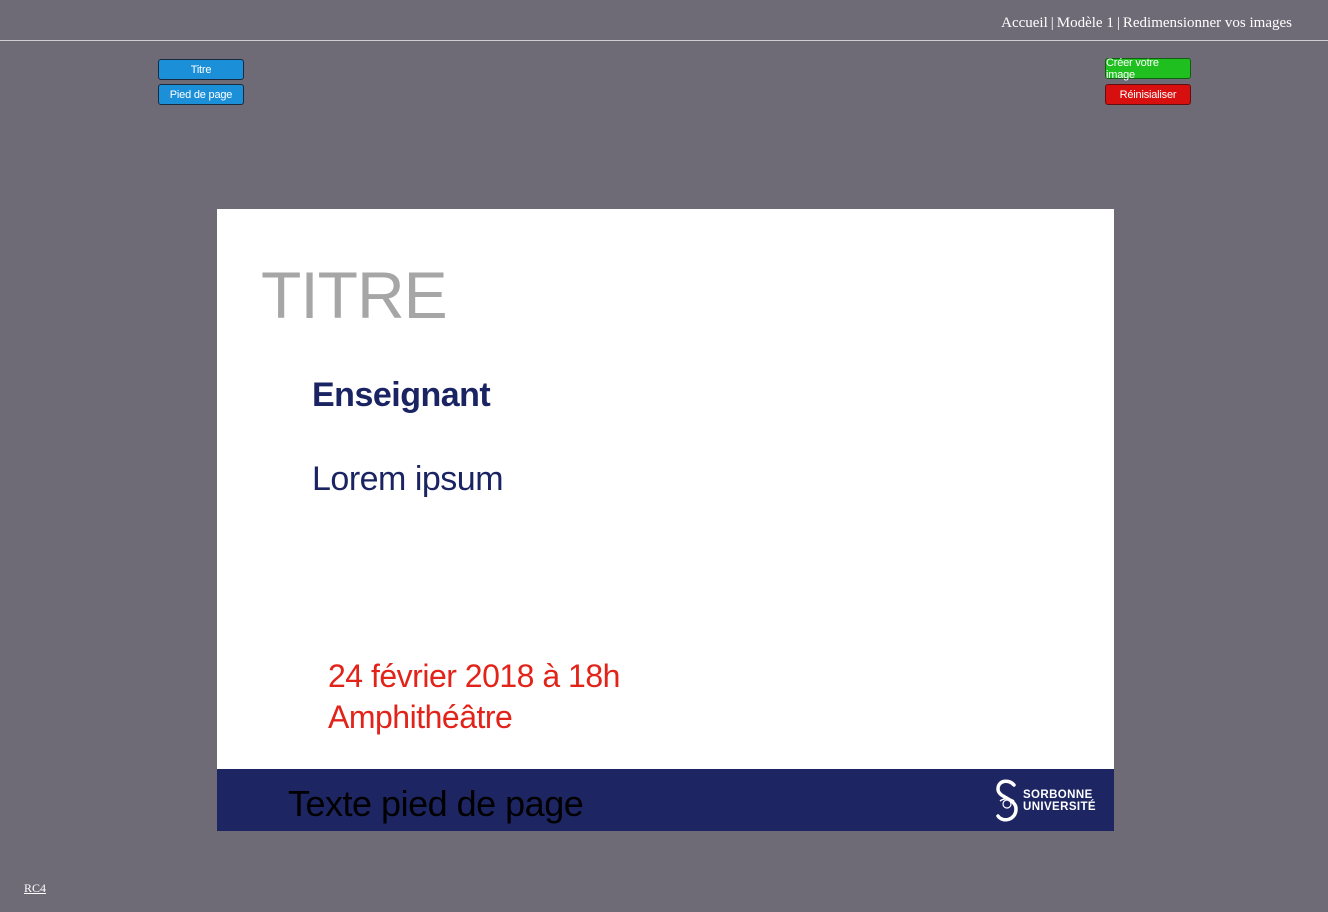  Describe the element at coordinates (35, 888) in the screenshot. I see `version-link: RC4` at that location.